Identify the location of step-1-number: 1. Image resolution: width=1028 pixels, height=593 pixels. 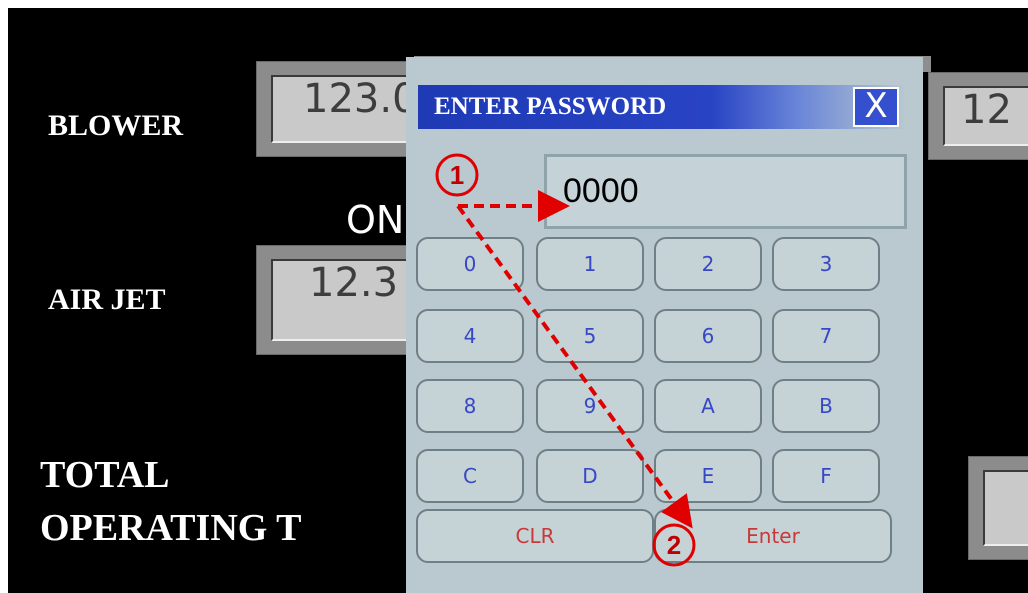
(457, 175).